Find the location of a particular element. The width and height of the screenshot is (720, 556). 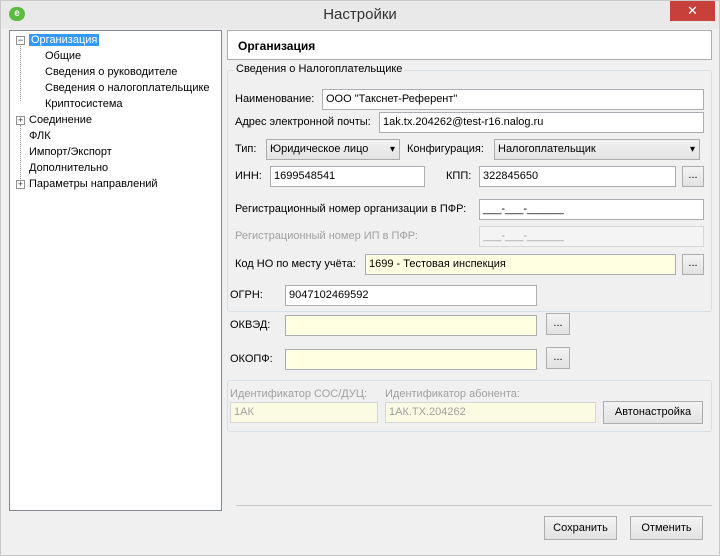

tree-item-directions: Параметры направлений is located at coordinates (93, 184).